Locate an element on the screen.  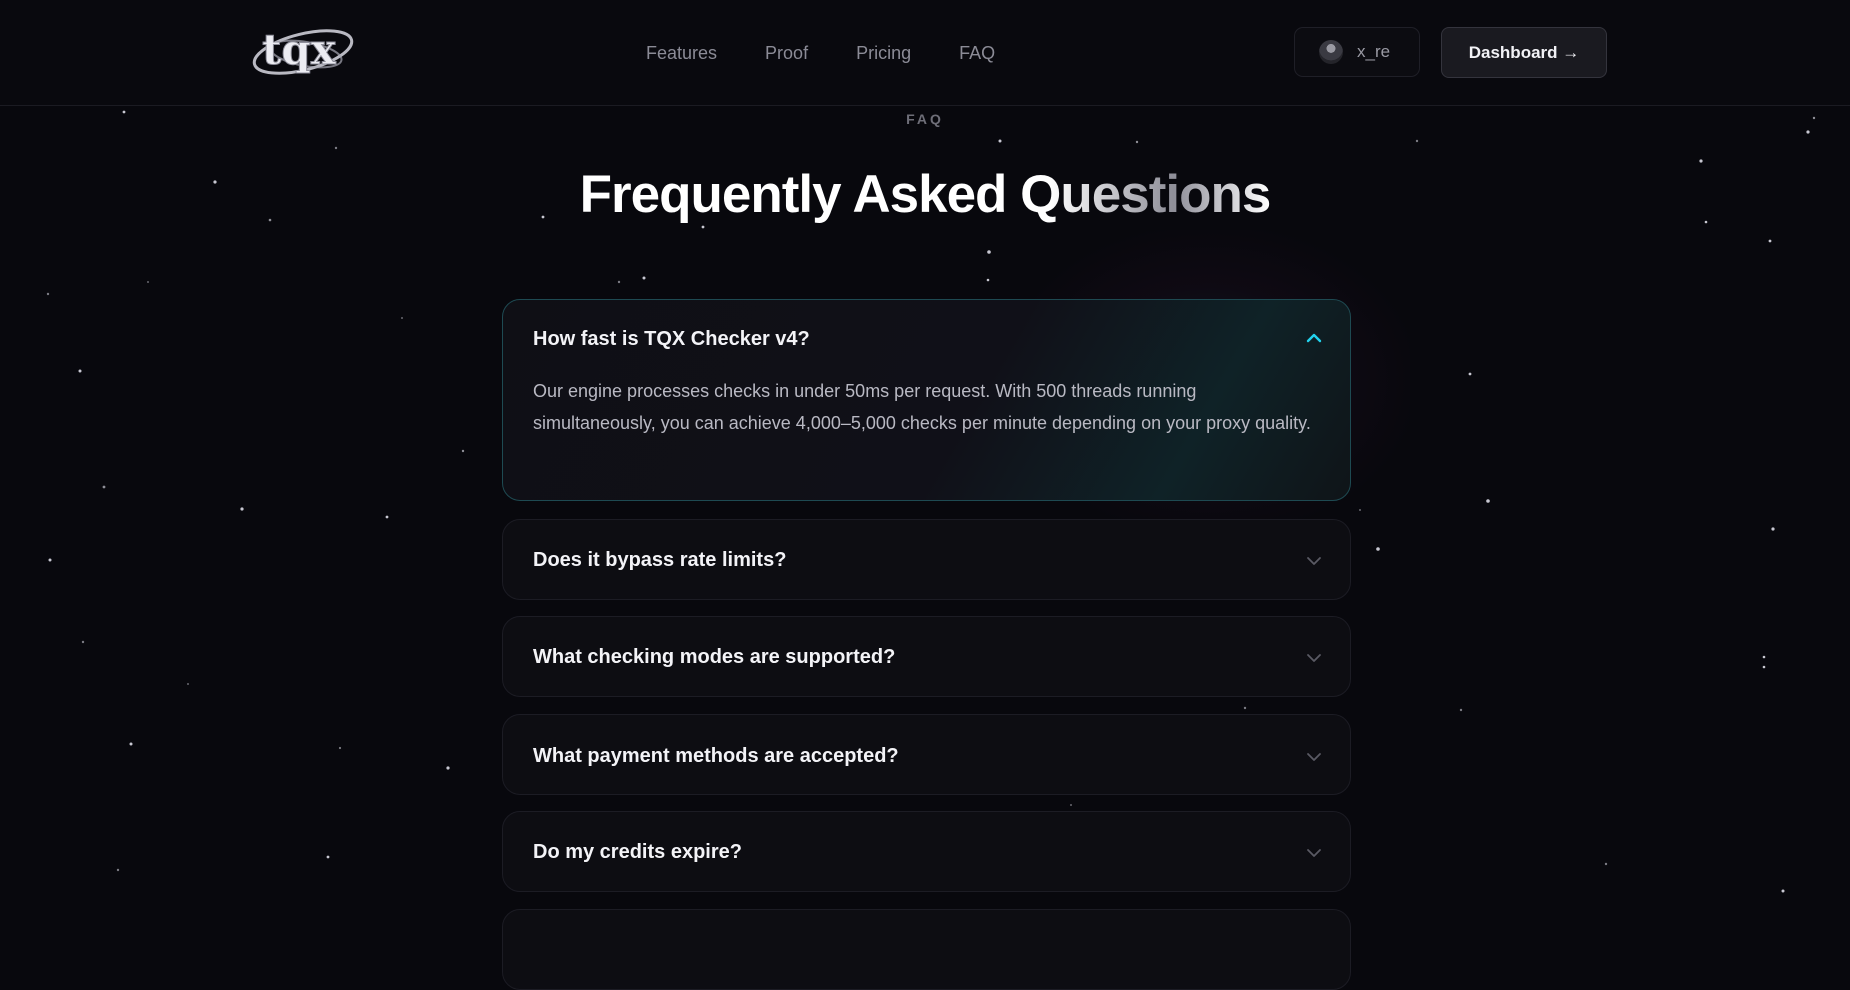
faq-question: Does it bypass rate limits? is located at coordinates (659, 560).